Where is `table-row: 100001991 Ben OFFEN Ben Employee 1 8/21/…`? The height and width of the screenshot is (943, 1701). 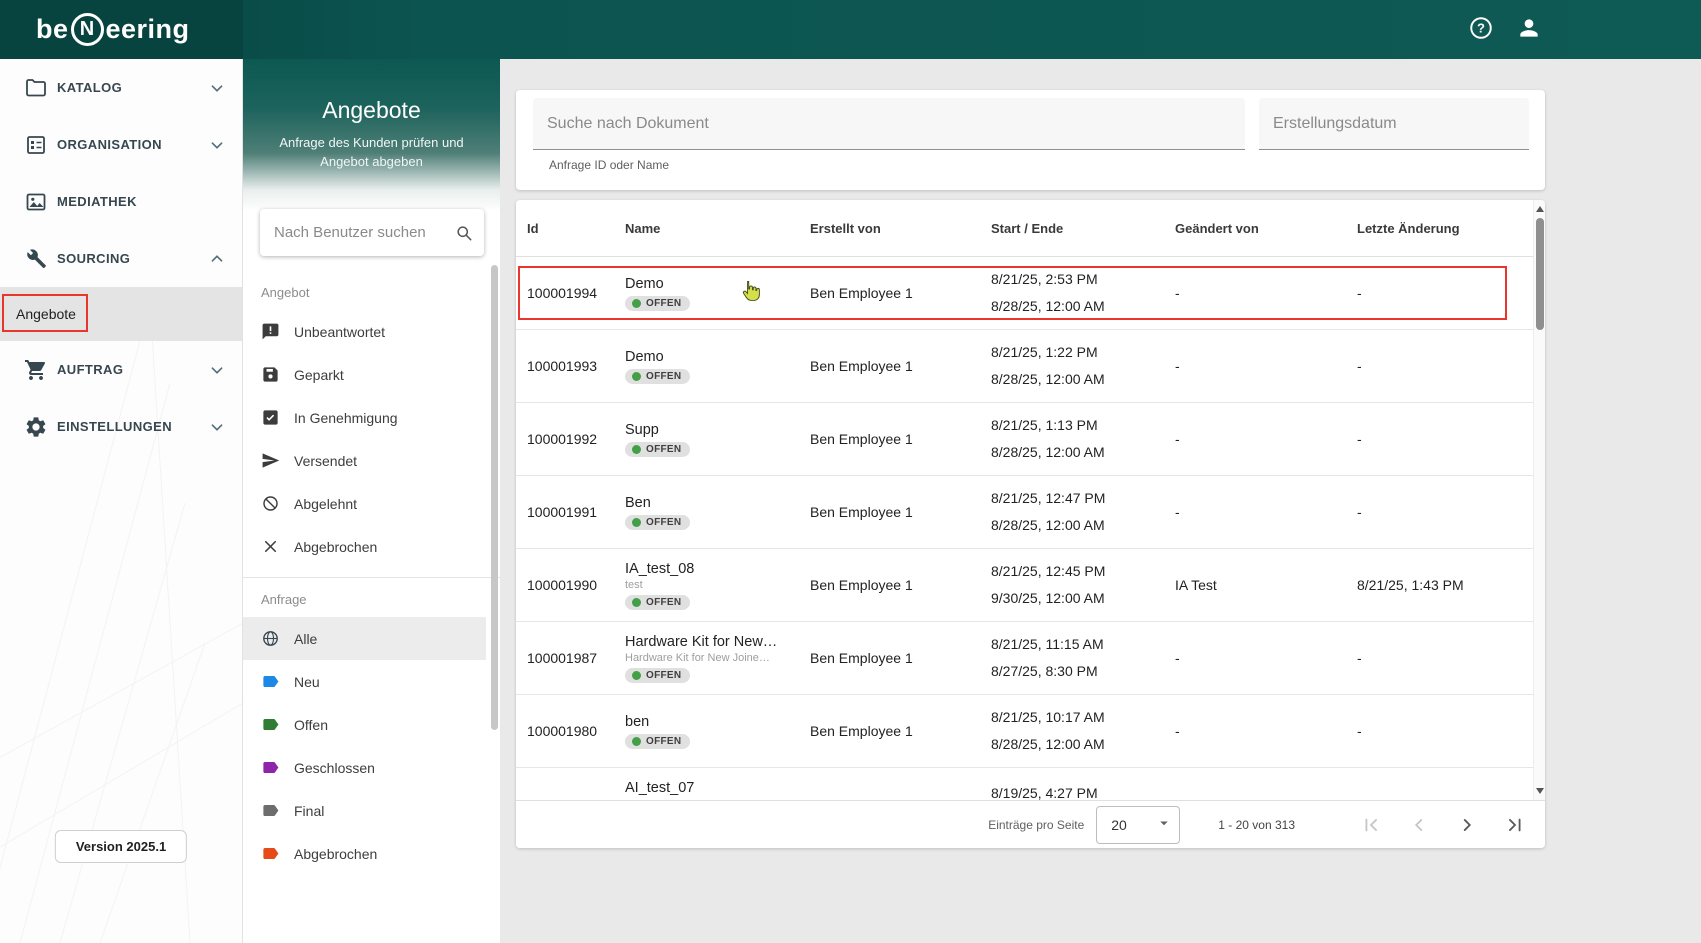
table-row: 100001991 Ben OFFEN Ben Employee 1 8/21/… is located at coordinates (1024, 512).